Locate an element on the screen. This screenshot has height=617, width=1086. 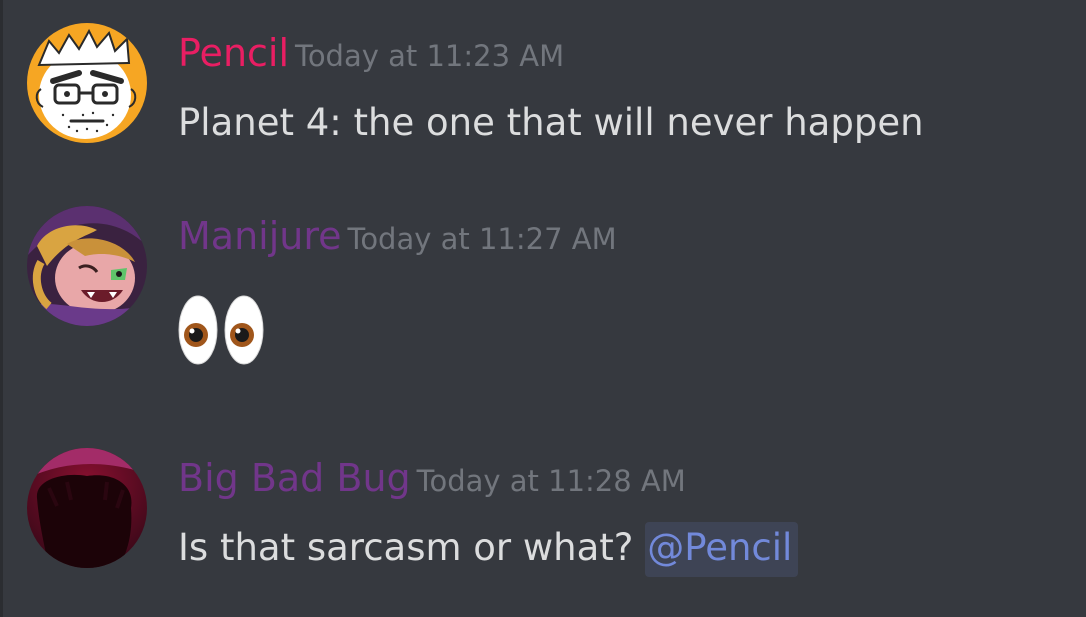
message-header: Manijure Today at 11:27 AM is located at coordinates (397, 237).